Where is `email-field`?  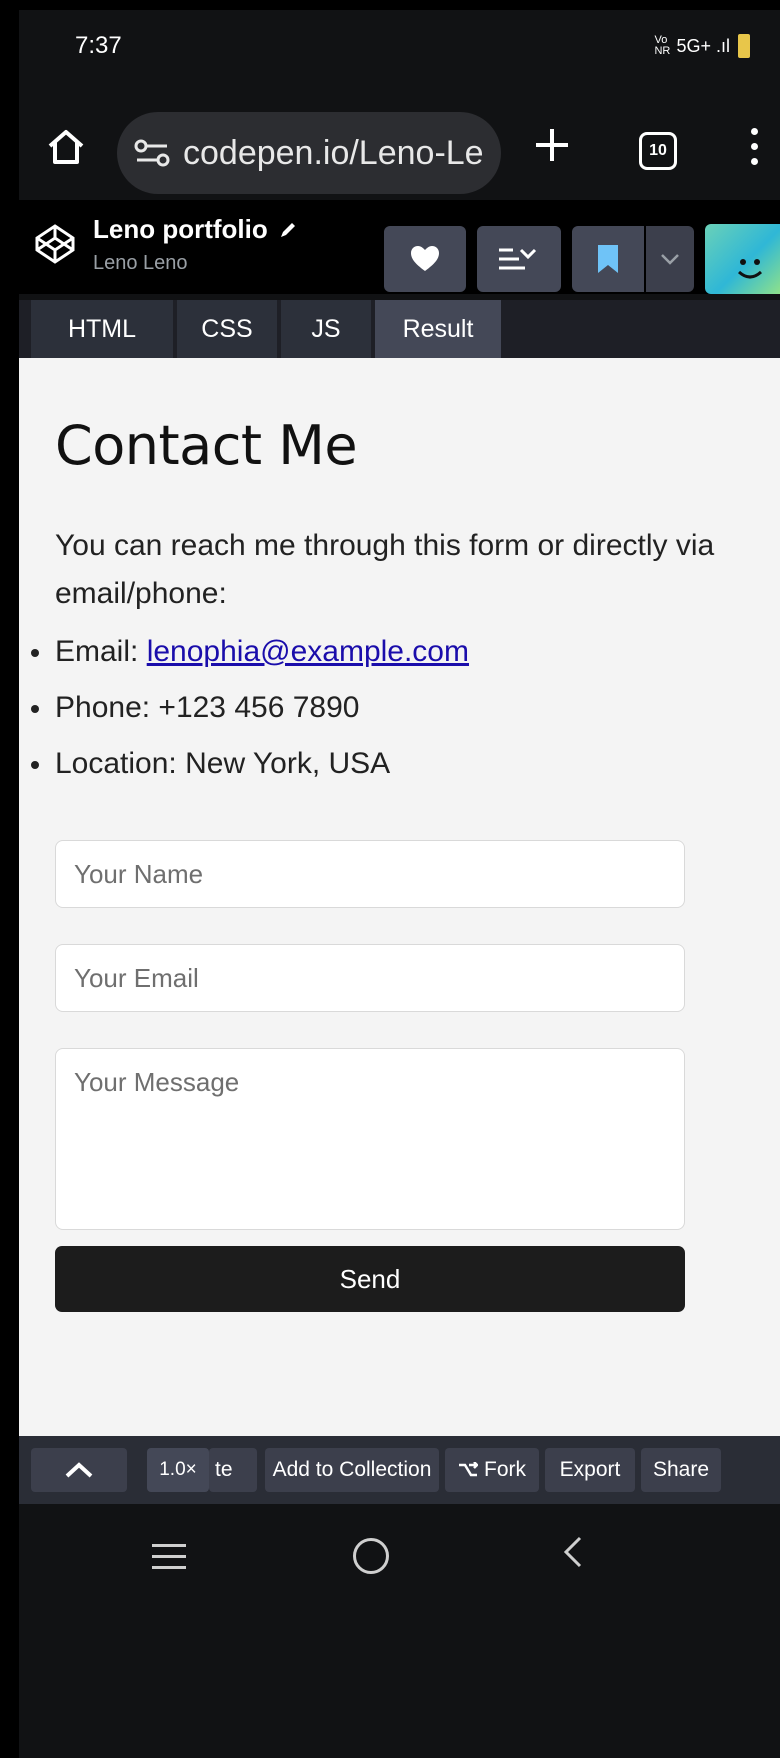 email-field is located at coordinates (370, 978).